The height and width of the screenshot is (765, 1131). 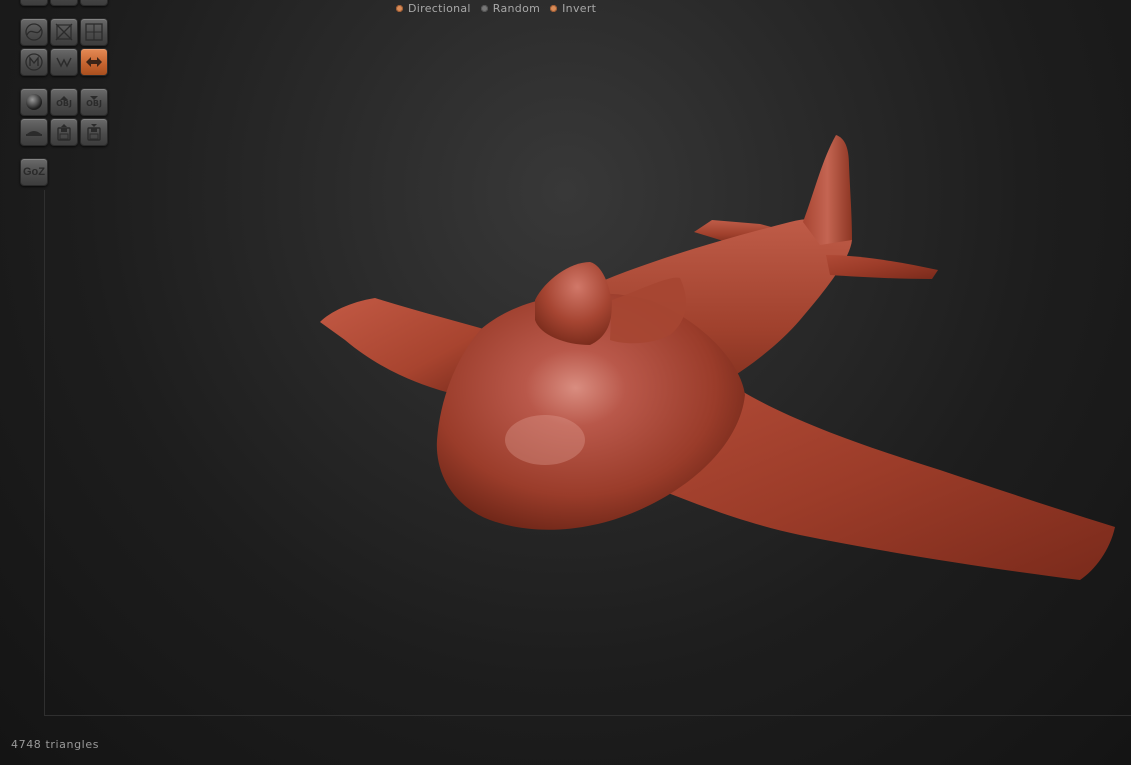 What do you see at coordinates (545, 440) in the screenshot?
I see `nose-highlight` at bounding box center [545, 440].